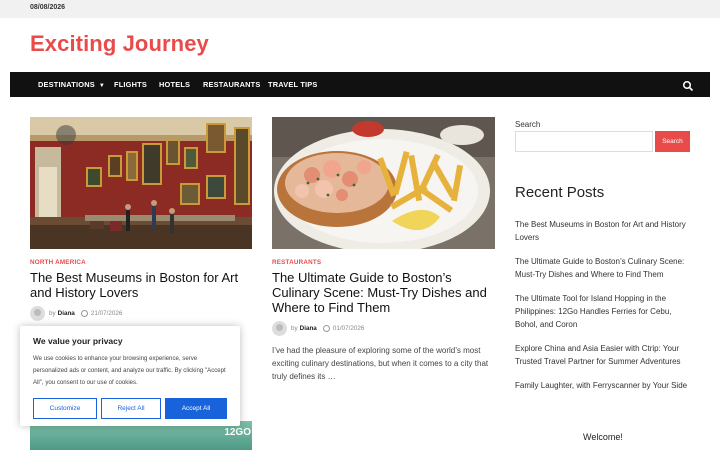 Image resolution: width=720 pixels, height=450 pixels. What do you see at coordinates (349, 328) in the screenshot?
I see `post-date: 01/07/2026` at bounding box center [349, 328].